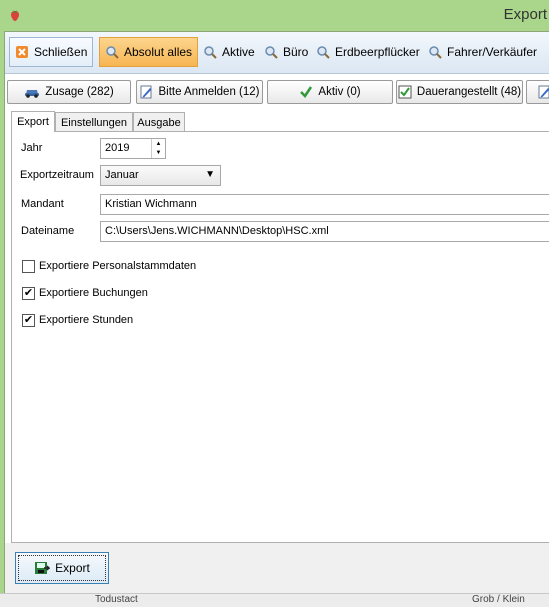 The height and width of the screenshot is (607, 549). Describe the element at coordinates (57, 175) in the screenshot. I see `period-label: Exportzeitraum` at that location.